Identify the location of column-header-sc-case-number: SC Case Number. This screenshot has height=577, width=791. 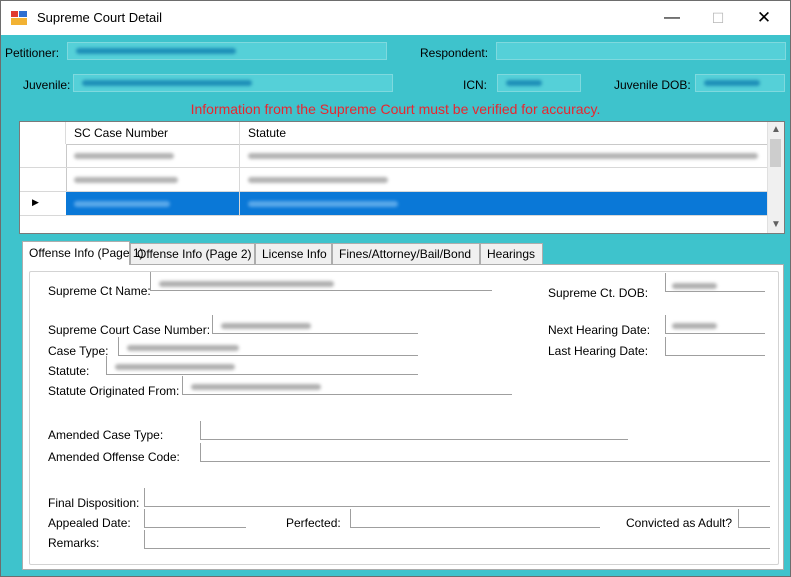
(153, 133).